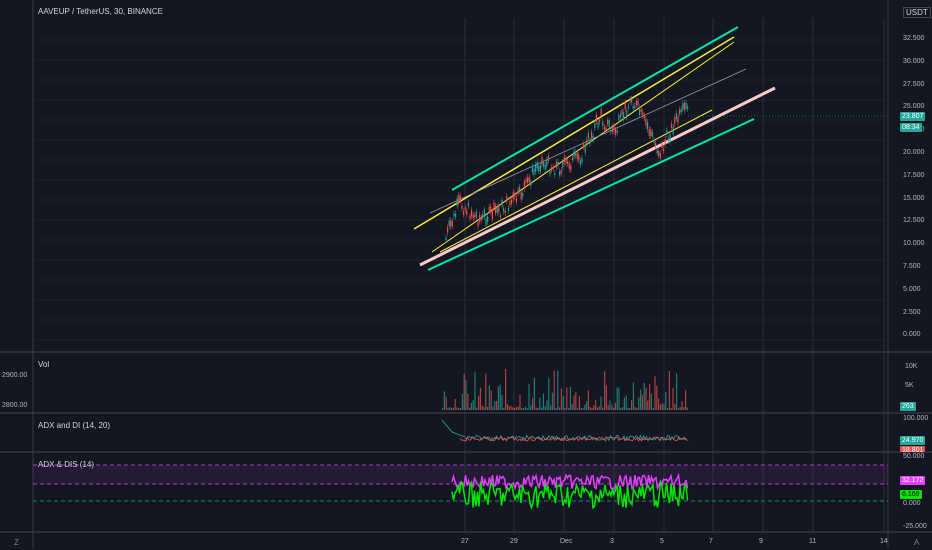  I want to click on adx-dis-right-tick: 0.000, so click(912, 503).